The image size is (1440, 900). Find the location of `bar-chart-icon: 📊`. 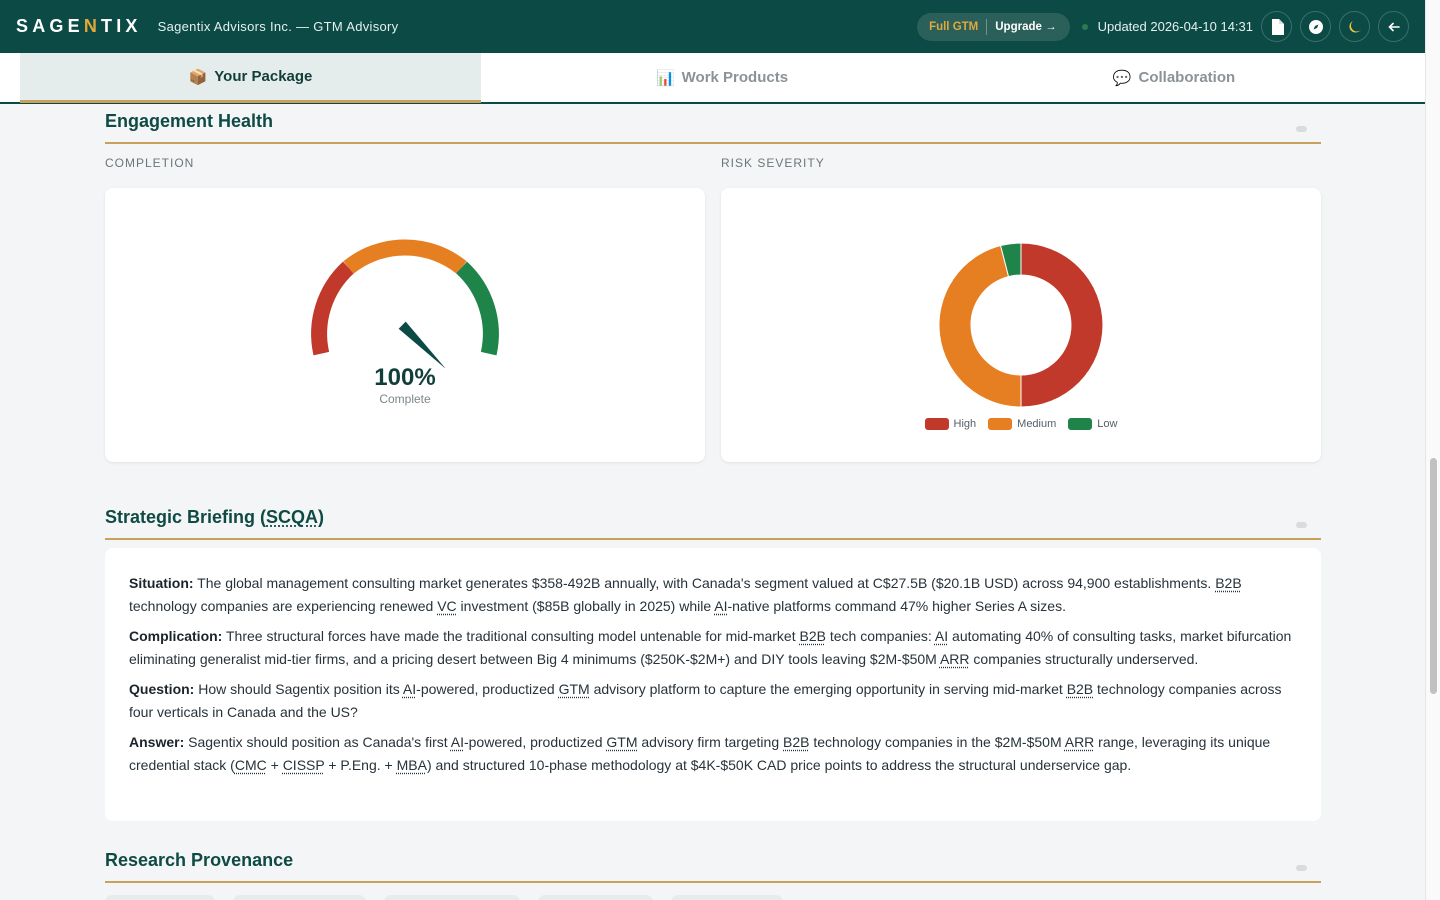

bar-chart-icon: 📊 is located at coordinates (665, 78).